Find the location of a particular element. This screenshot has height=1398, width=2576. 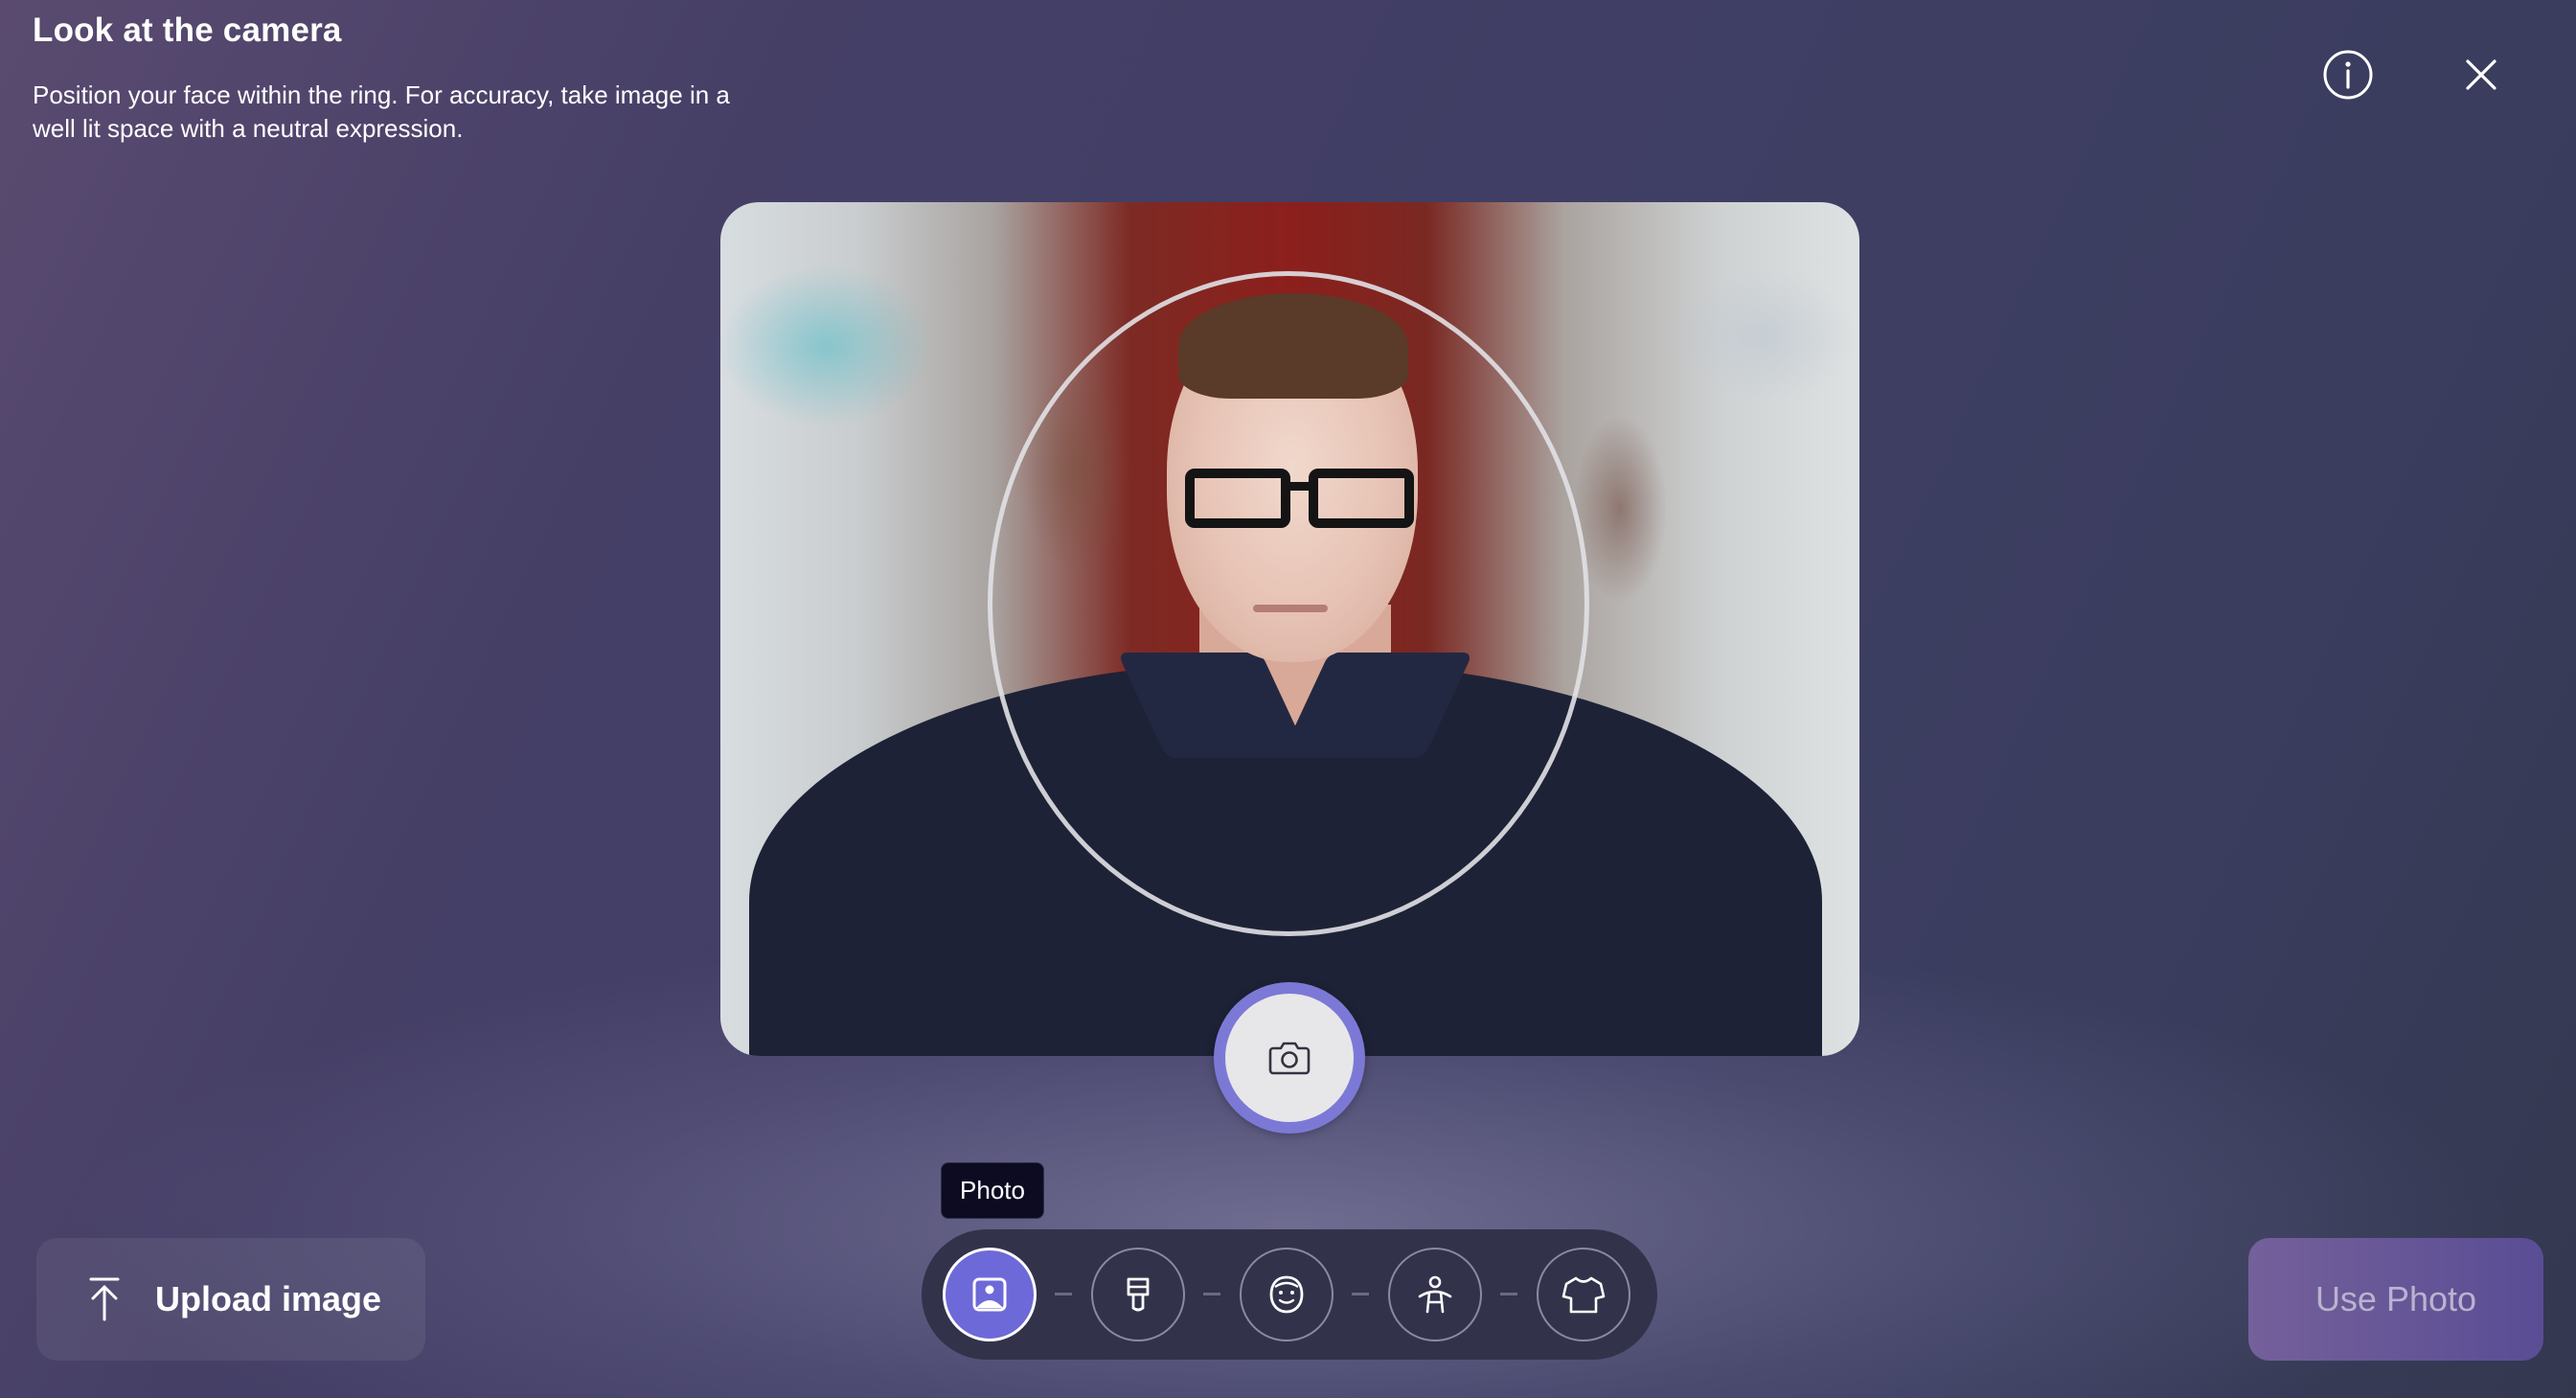

photo-icon is located at coordinates (989, 1294).